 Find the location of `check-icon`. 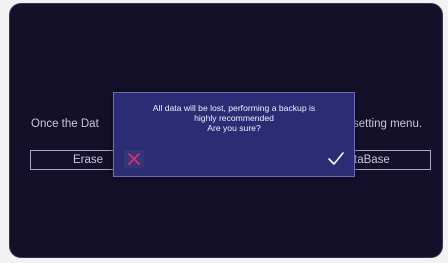

check-icon is located at coordinates (336, 158).